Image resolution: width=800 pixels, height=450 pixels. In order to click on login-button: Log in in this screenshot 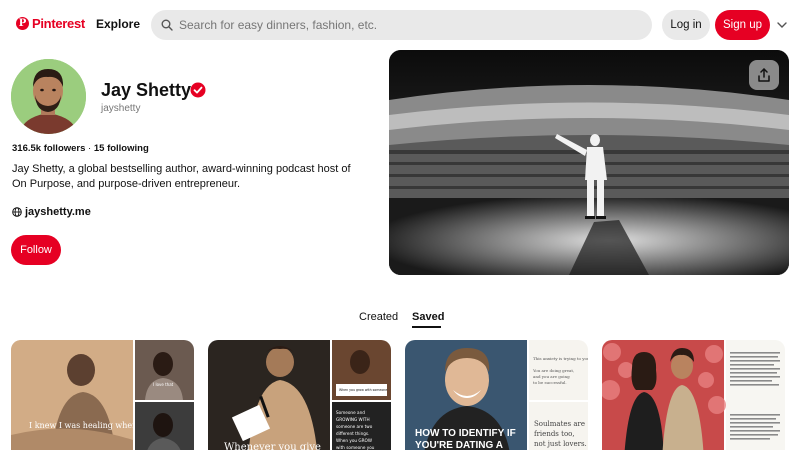, I will do `click(686, 25)`.